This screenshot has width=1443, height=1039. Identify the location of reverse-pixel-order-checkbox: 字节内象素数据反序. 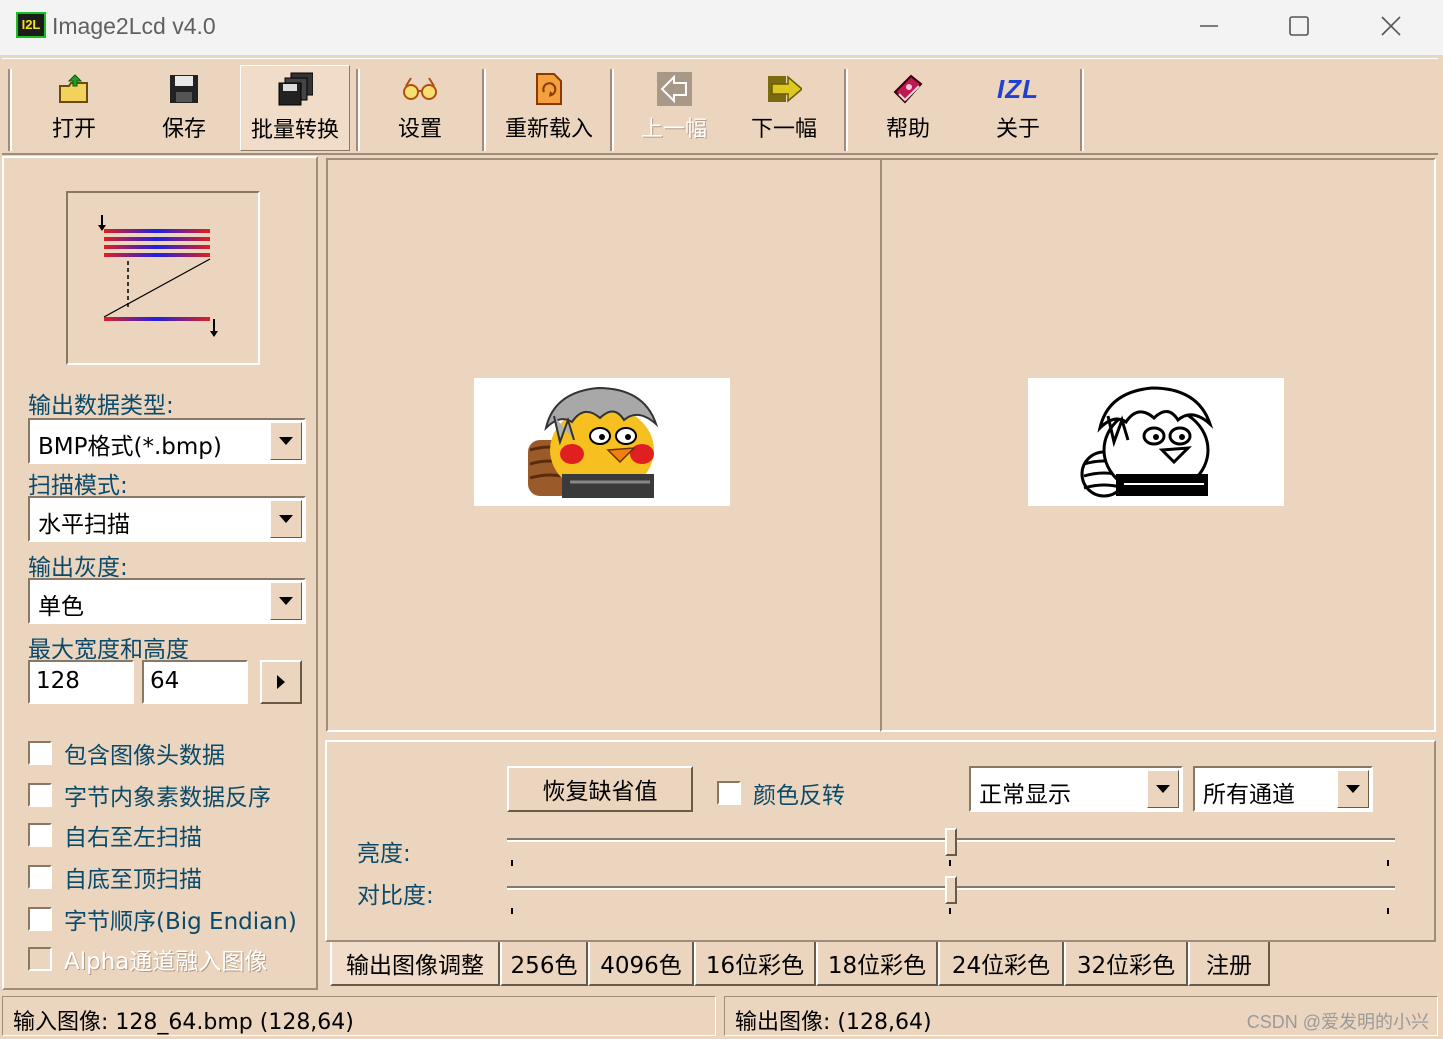
(149, 795).